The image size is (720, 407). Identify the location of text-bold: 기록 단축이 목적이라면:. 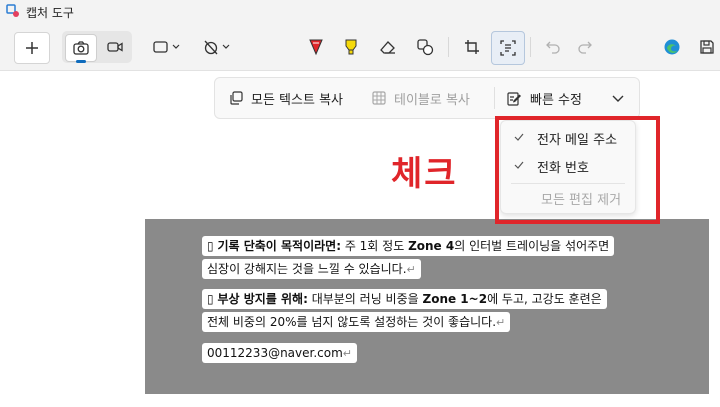
(279, 246).